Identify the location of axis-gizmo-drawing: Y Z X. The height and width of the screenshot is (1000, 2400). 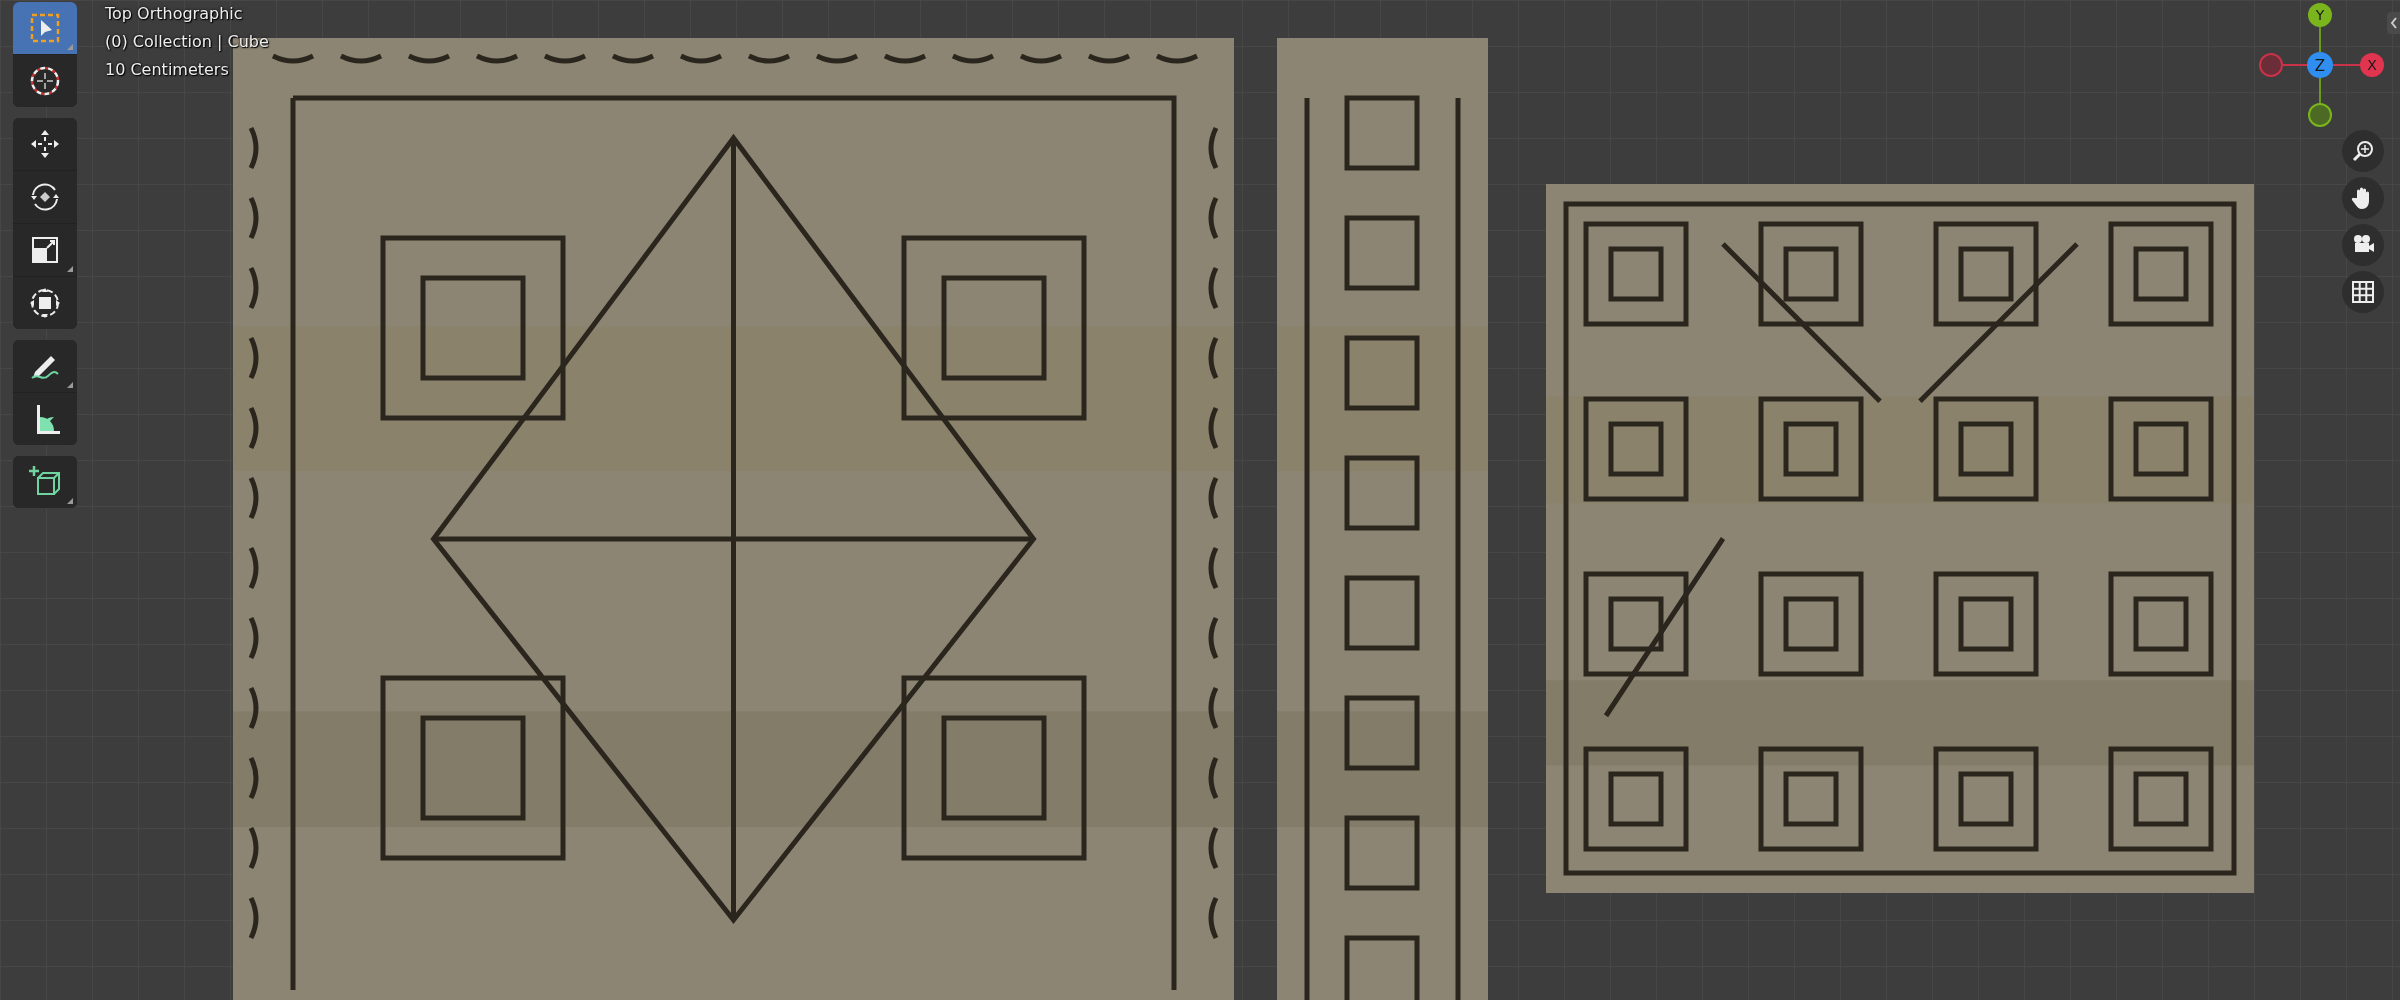
(2320, 65).